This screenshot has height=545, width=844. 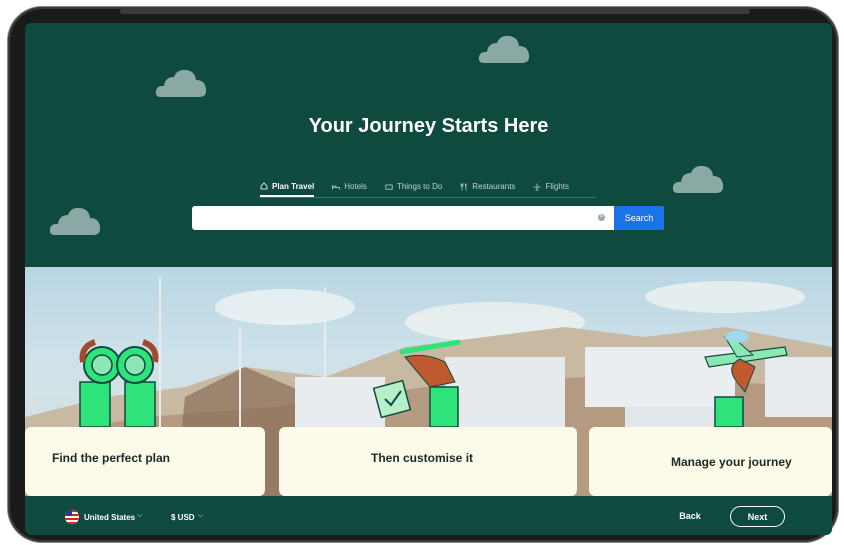 What do you see at coordinates (109, 517) in the screenshot?
I see `country-selector: United States` at bounding box center [109, 517].